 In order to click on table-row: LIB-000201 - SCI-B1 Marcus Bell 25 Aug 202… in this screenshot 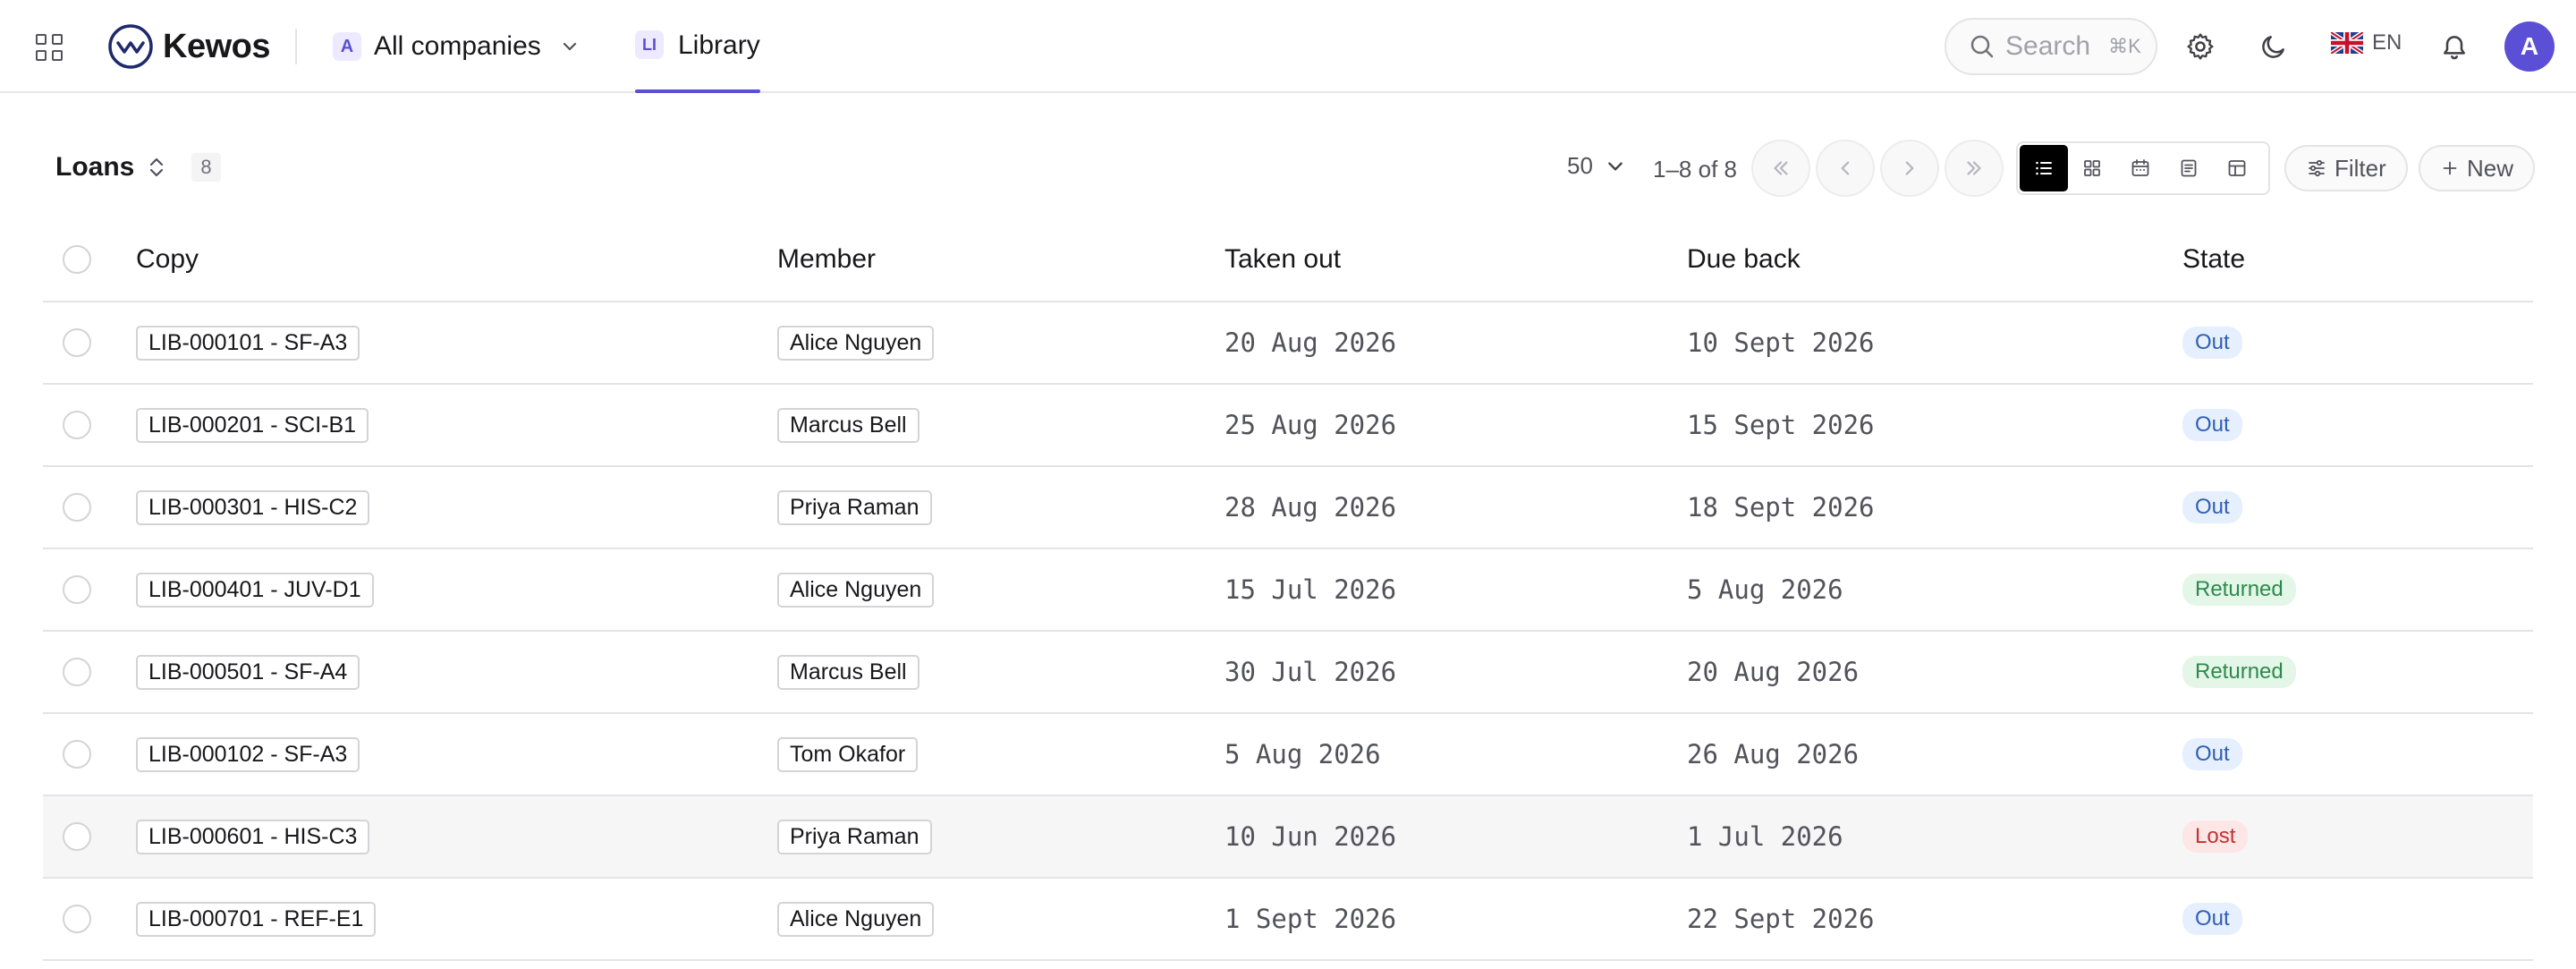, I will do `click(1288, 426)`.